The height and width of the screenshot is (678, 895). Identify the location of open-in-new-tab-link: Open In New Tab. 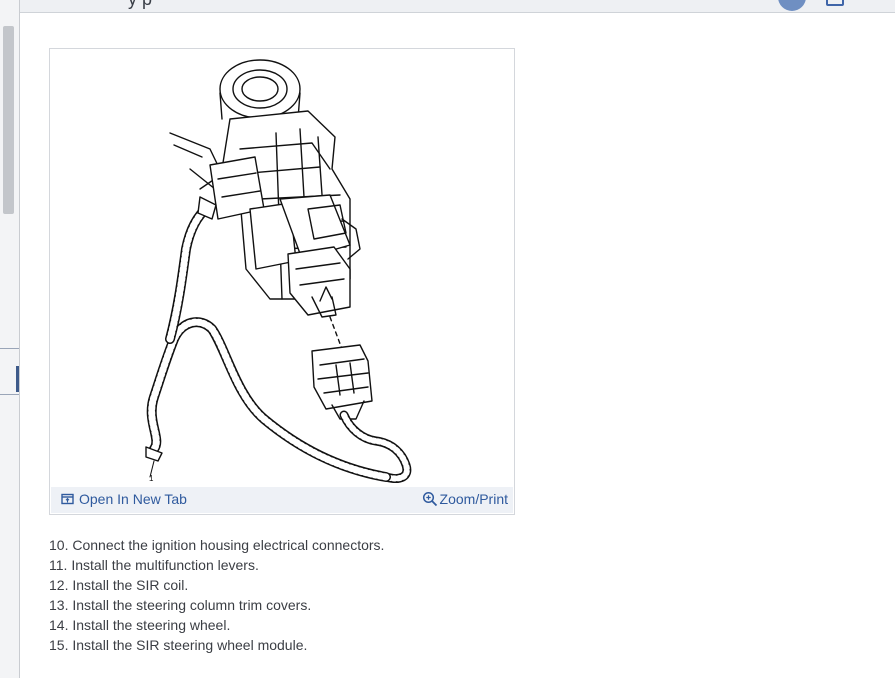
(124, 499).